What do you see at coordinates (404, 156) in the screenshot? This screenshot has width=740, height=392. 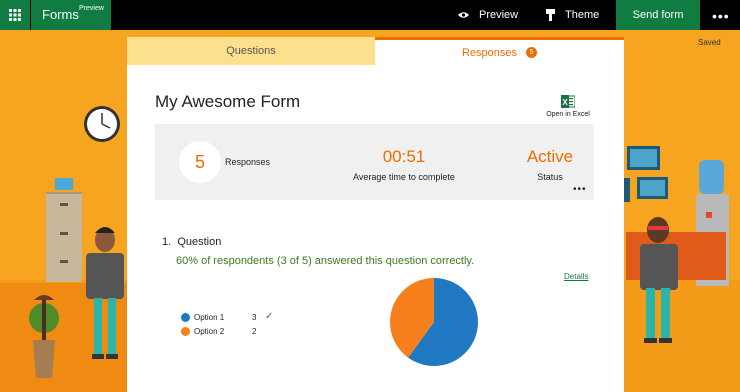 I see `average-time-value: 00:51` at bounding box center [404, 156].